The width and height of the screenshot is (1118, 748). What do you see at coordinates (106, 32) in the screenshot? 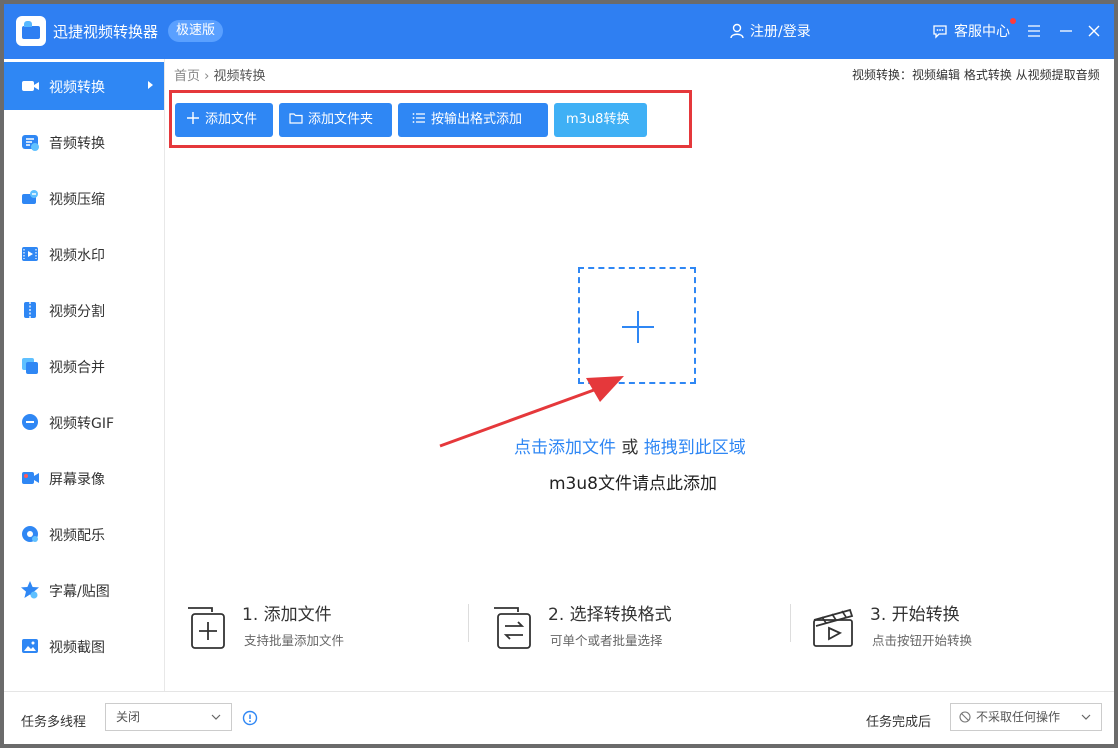
I see `app-title: 迅捷视频转换器` at bounding box center [106, 32].